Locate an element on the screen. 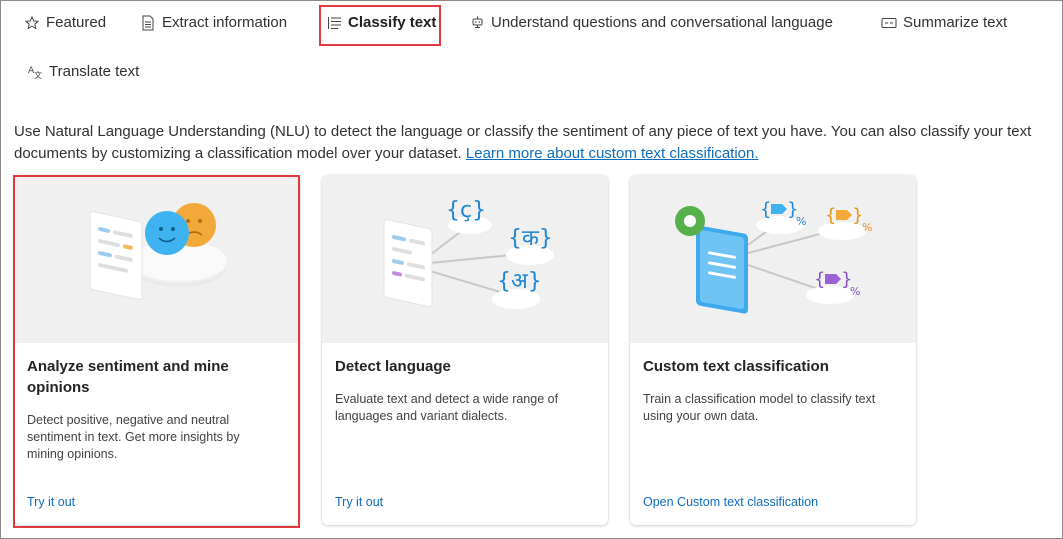  language-bubbles-illustration: {ç} {क} {अ} is located at coordinates (465, 259).